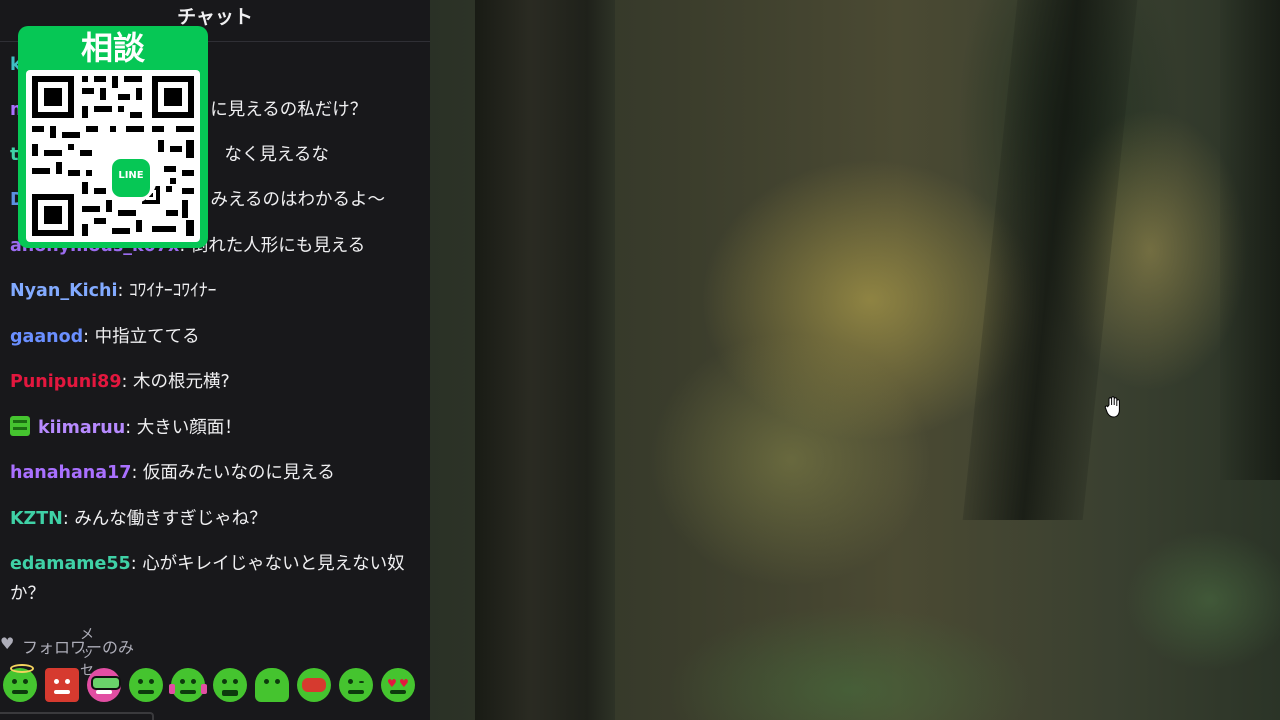 This screenshot has width=1280, height=720. I want to click on headphone-emote-icon, so click(188, 685).